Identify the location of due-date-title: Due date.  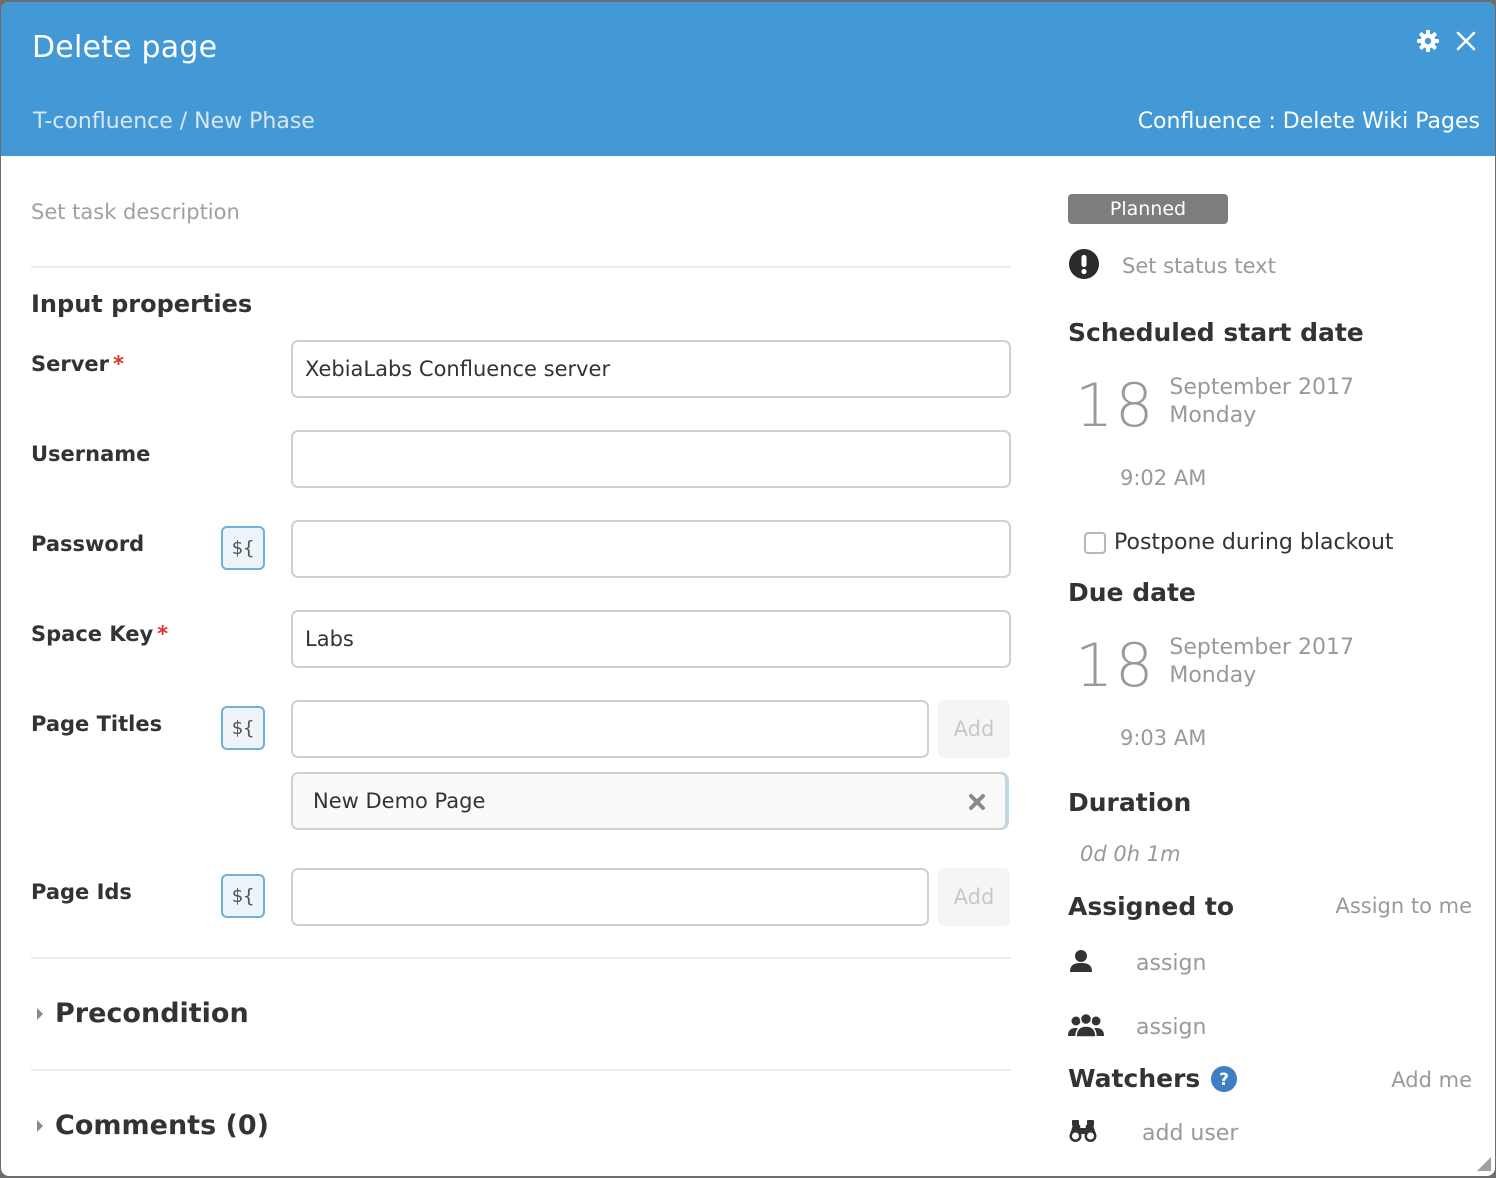
(1132, 592).